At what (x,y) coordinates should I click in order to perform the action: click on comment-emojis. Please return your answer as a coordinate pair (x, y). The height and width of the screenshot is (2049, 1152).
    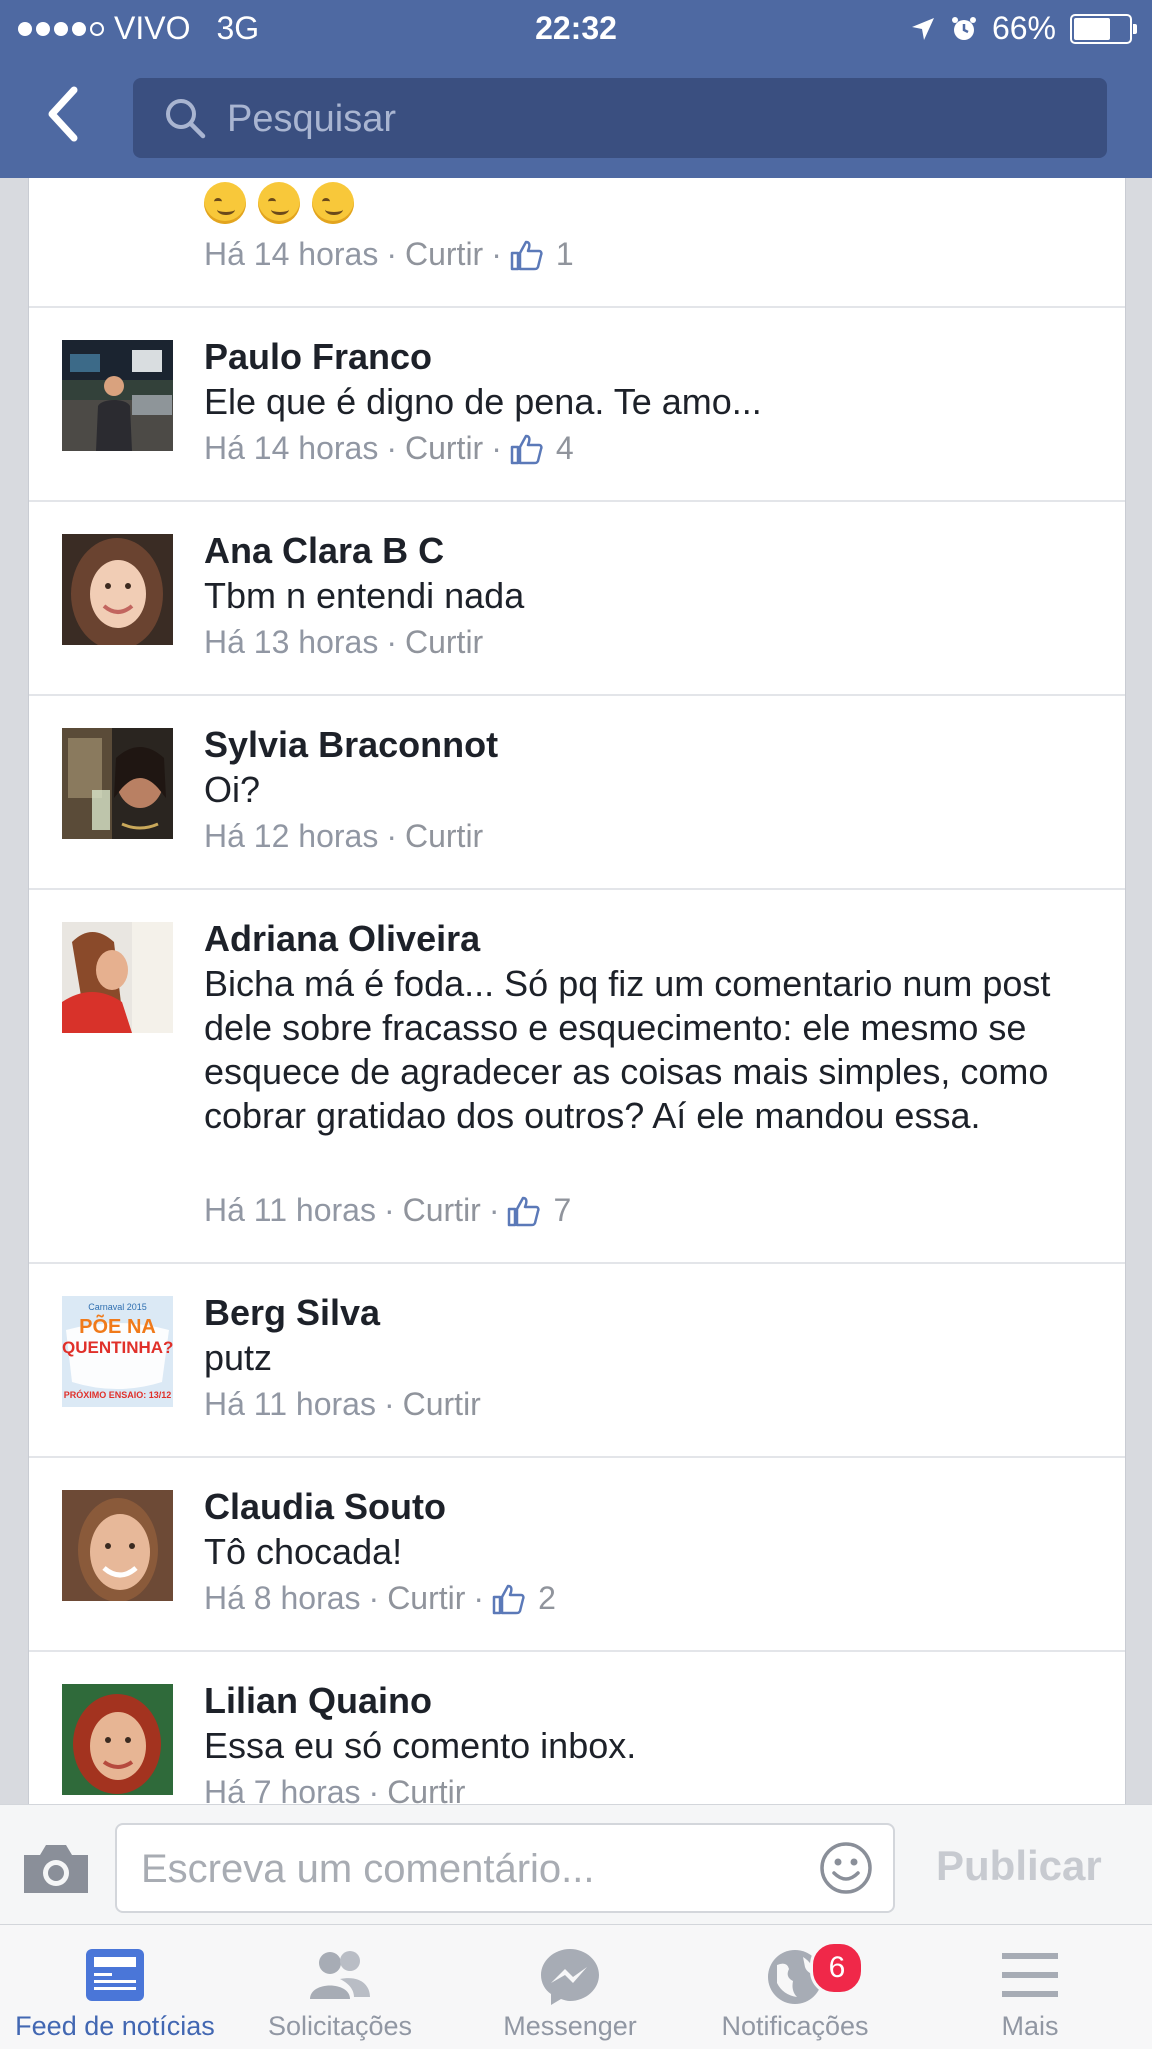
    Looking at the image, I should click on (285, 203).